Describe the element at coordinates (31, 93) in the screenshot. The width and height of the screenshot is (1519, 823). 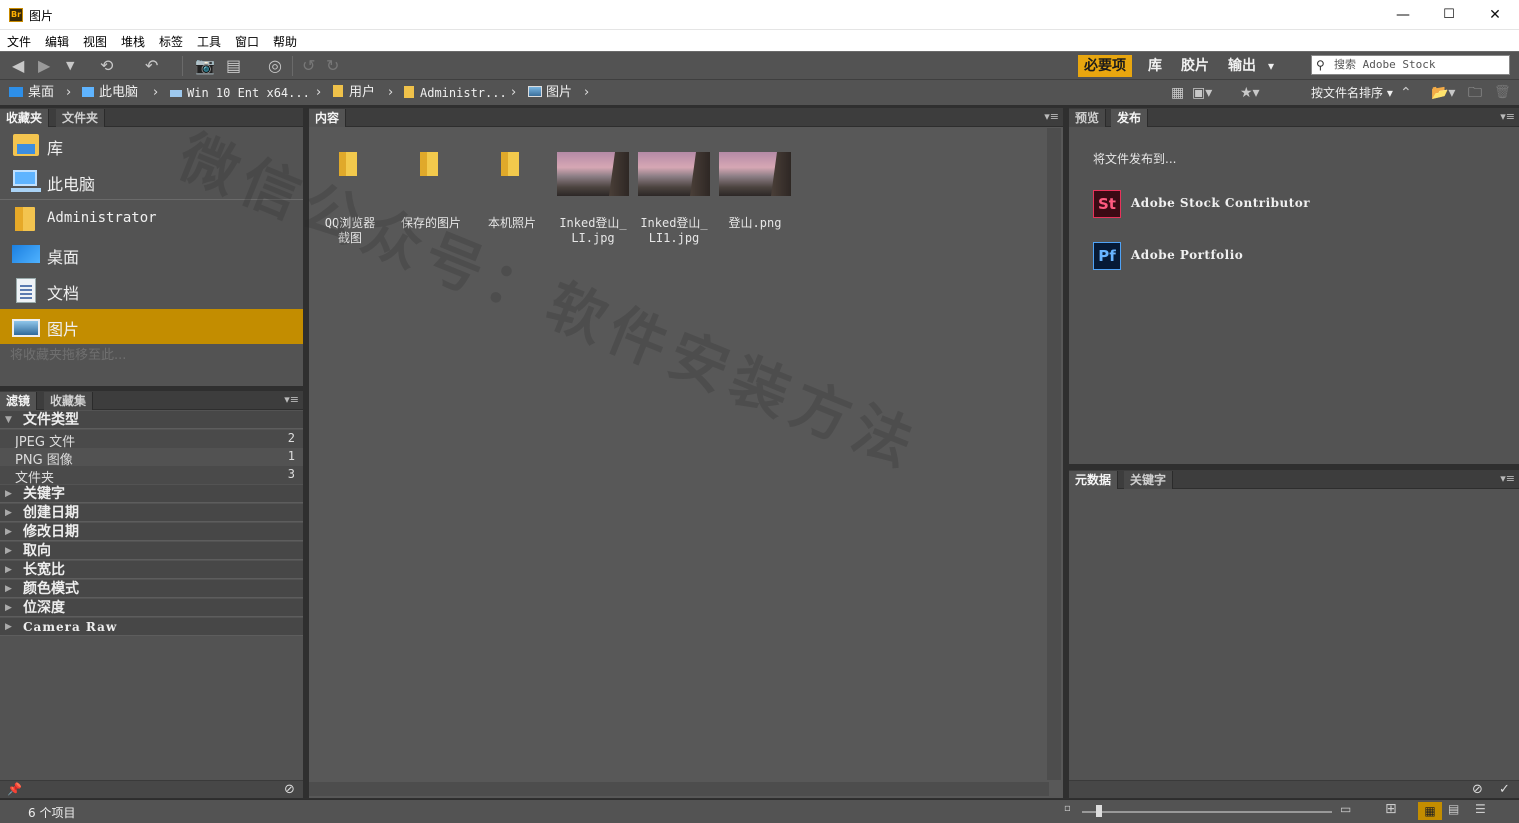
I see `crumb-desktop: 桌面` at that location.